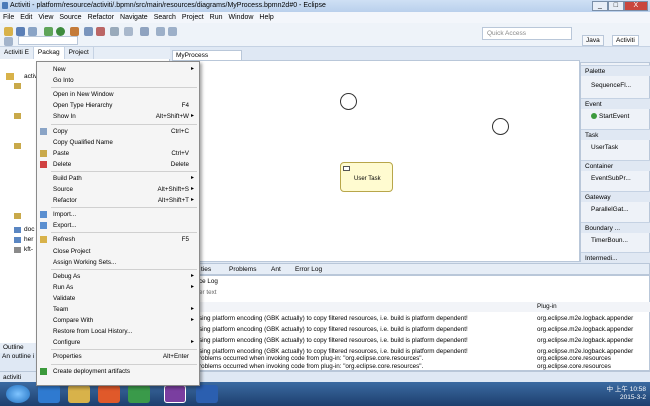 The width and height of the screenshot is (650, 406). I want to click on filter-row: er text, so click(411, 293).